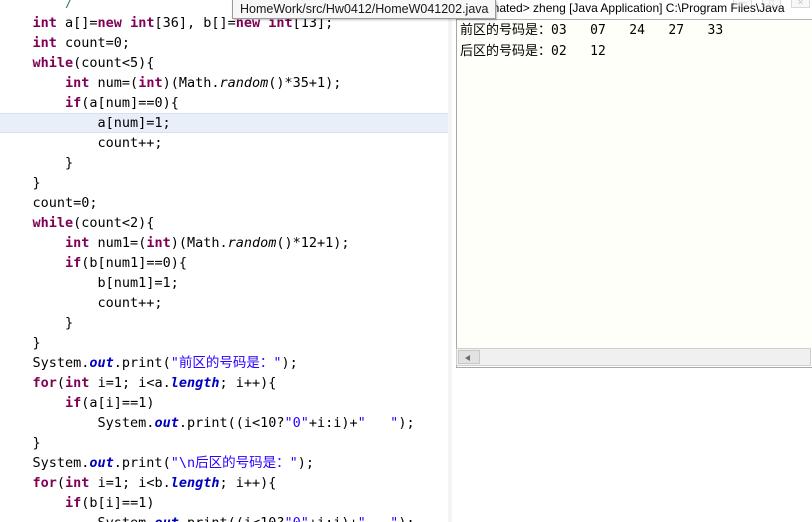  I want to click on code-token: count=0;, so click(93, 43).